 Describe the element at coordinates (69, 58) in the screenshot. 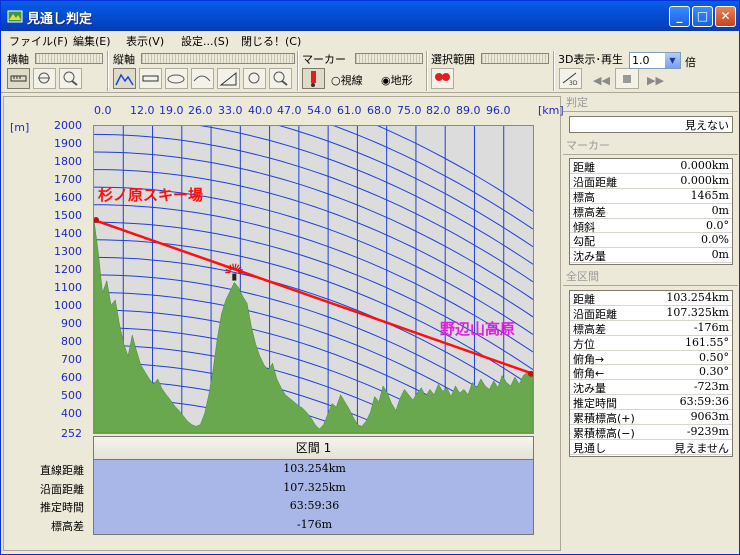

I see `horizontal-axis-slider` at that location.